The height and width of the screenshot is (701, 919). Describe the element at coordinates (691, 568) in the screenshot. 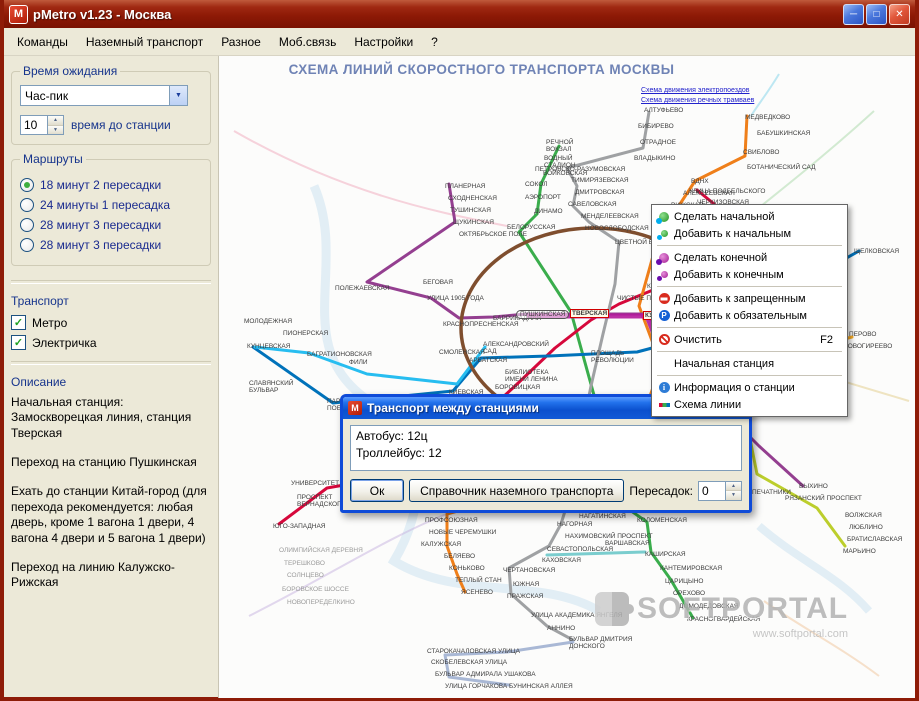

I see `station-label: КАНТЕМИРОВСКАЯ` at that location.